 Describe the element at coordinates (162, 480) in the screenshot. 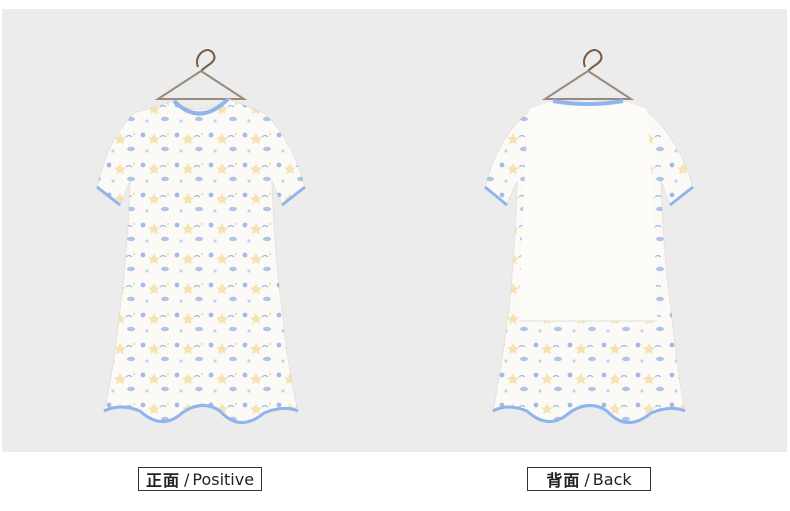

I see `front-caption-chinese: 正面` at that location.